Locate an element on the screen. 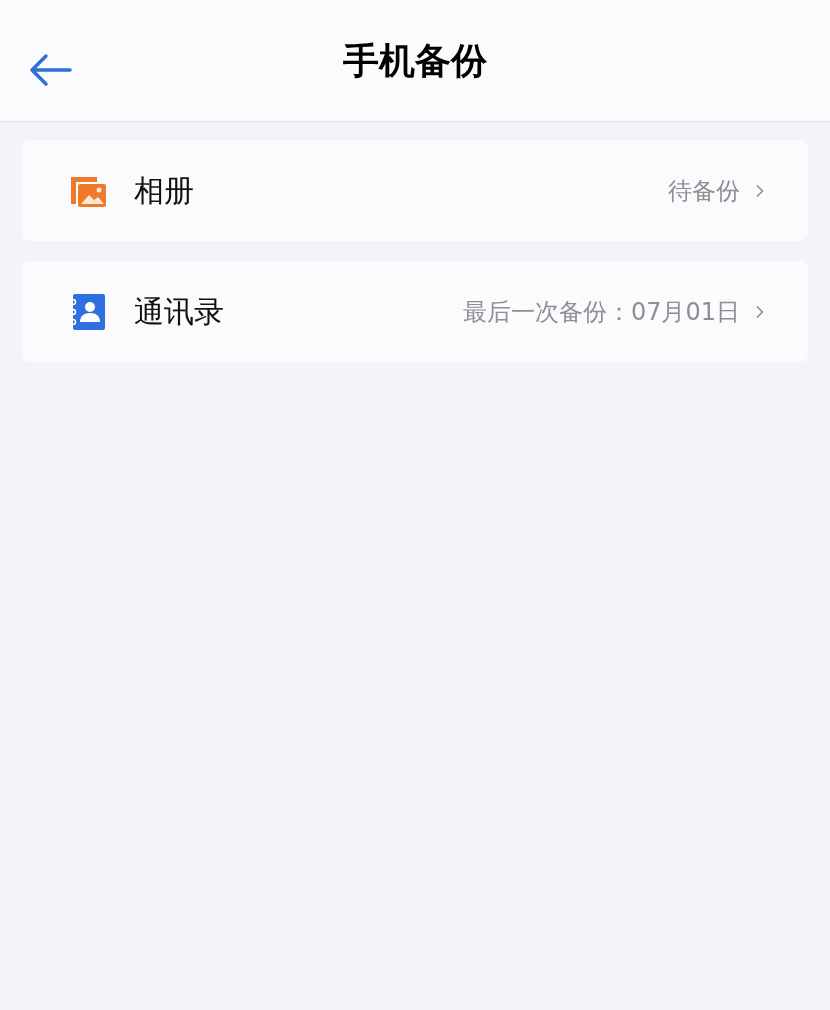 This screenshot has height=1010, width=830. backup-item: 相册 待备份 is located at coordinates (415, 190).